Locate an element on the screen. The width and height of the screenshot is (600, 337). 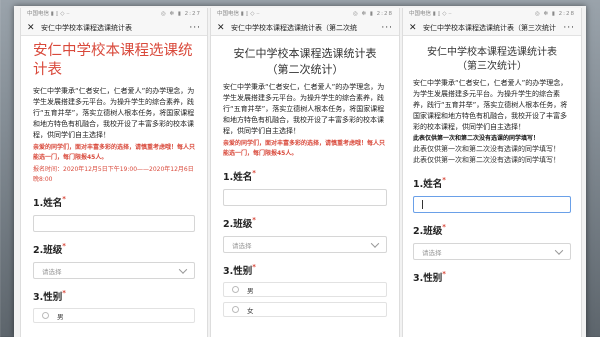
field-gender: 3.性别* 男 女 is located at coordinates (305, 290).